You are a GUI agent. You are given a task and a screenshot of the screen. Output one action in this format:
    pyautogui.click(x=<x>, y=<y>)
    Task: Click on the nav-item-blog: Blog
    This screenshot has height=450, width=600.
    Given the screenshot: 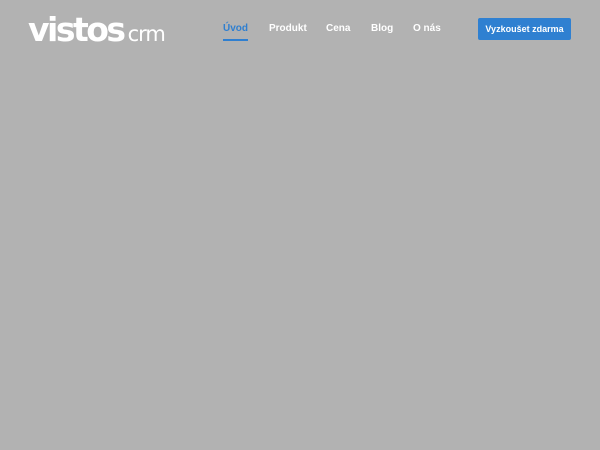 What is the action you would take?
    pyautogui.click(x=382, y=29)
    